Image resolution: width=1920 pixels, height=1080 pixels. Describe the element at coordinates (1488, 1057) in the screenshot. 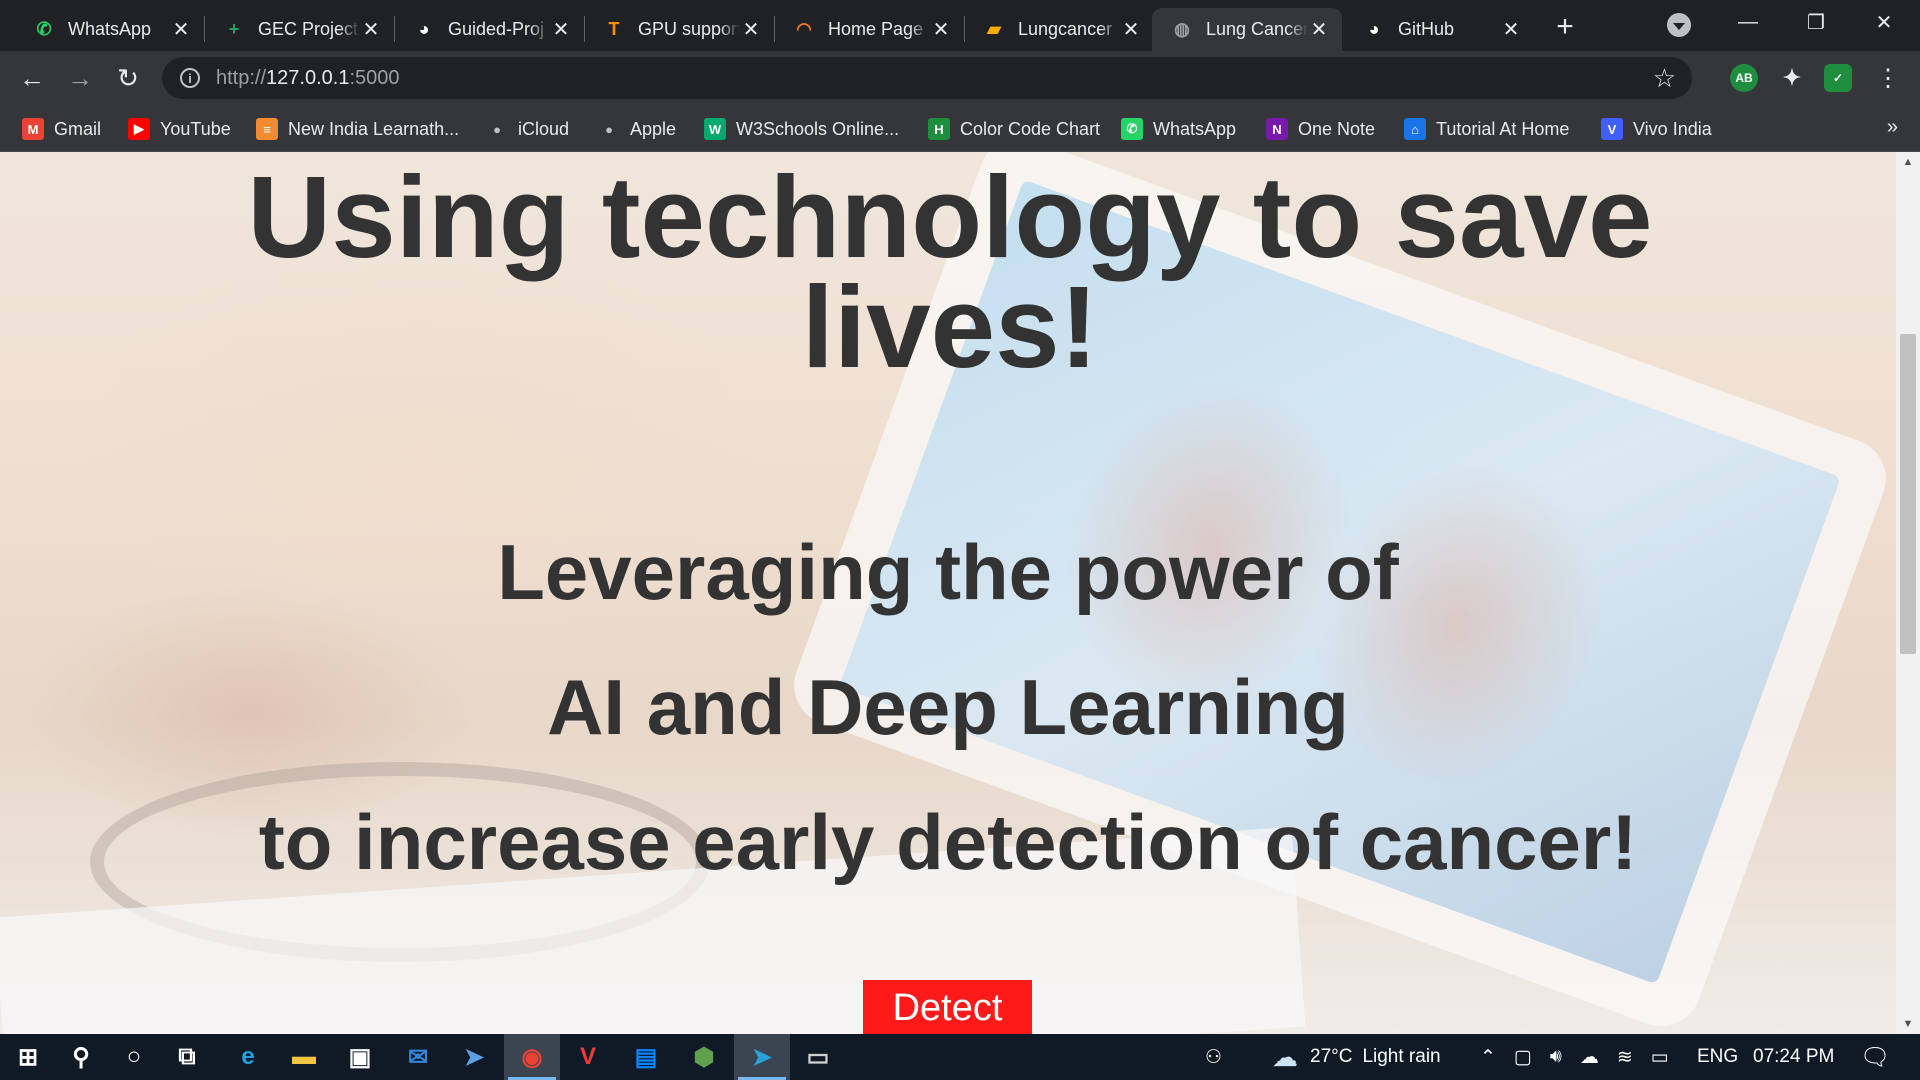

I see `show-hidden-icons-icon: ⌃` at that location.